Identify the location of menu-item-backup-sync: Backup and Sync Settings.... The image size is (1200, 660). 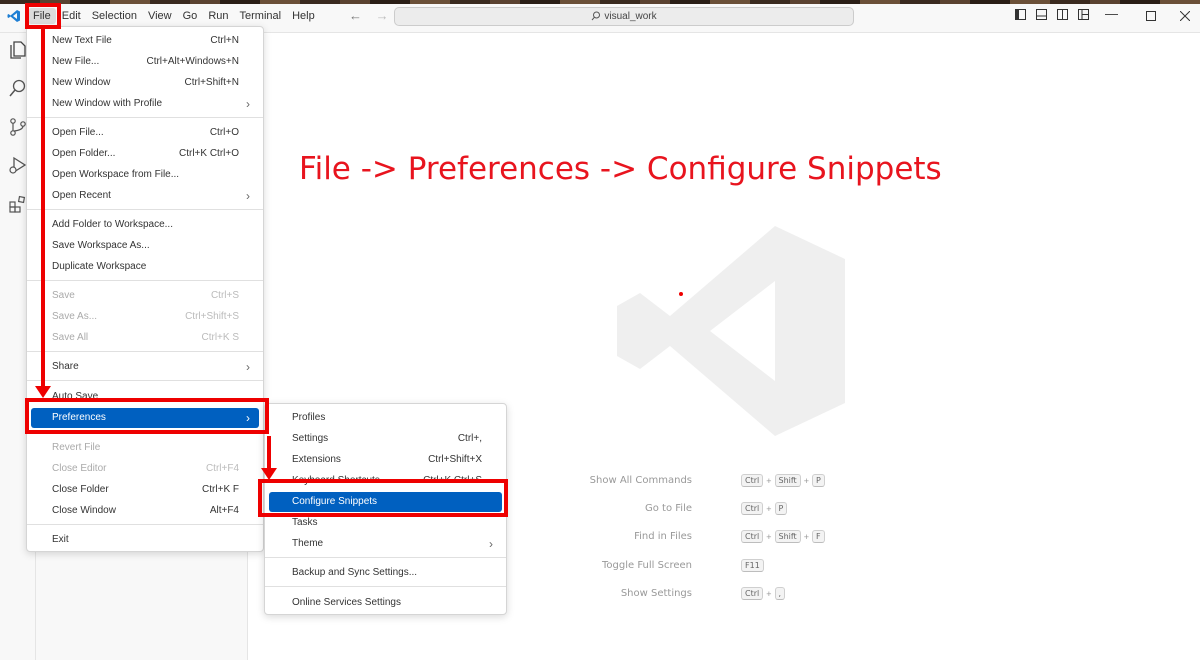
(385, 573).